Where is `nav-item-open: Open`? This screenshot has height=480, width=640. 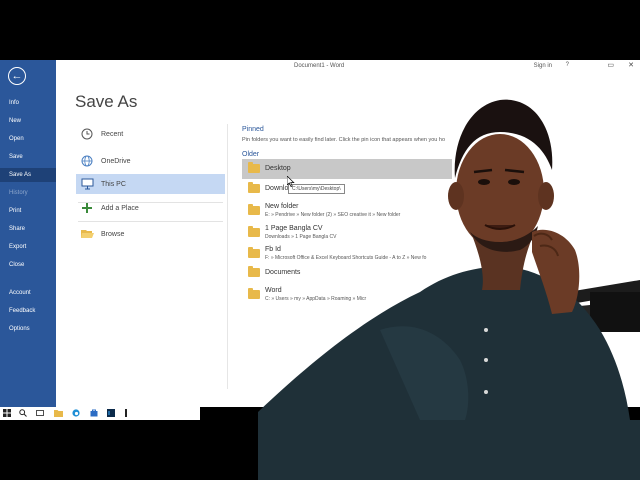
nav-item-open: Open is located at coordinates (28, 139).